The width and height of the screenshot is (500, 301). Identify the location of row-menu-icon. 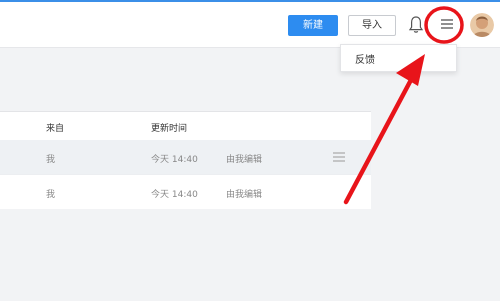
(339, 157).